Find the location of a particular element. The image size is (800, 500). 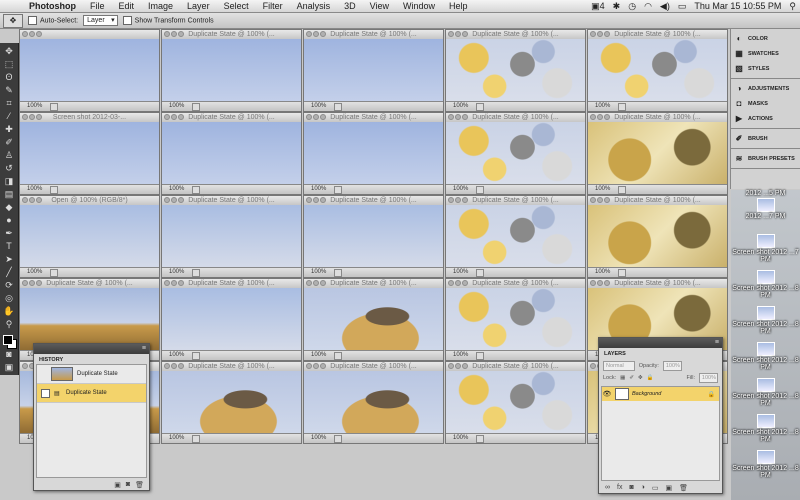

panel-header: ≡ is located at coordinates (91, 349).